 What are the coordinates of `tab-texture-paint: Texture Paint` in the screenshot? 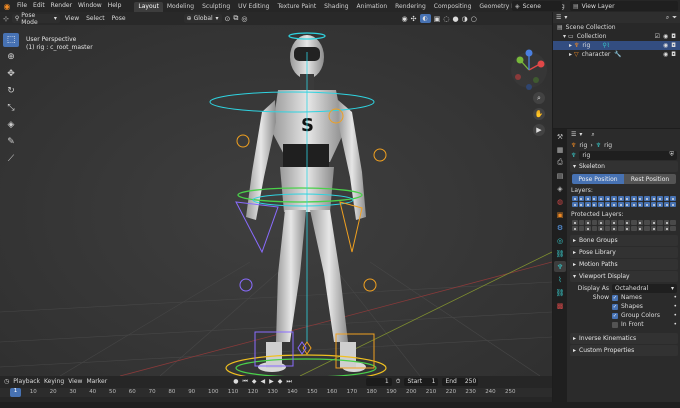 It's located at (296, 7).